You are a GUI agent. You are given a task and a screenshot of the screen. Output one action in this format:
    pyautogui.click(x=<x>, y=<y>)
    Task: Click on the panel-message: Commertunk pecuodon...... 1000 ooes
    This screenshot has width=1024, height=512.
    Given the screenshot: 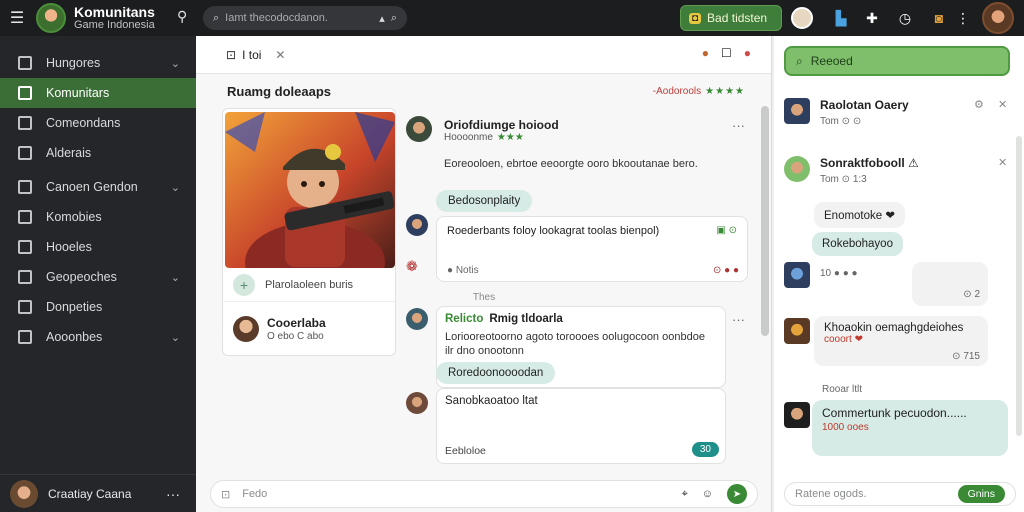 What is the action you would take?
    pyautogui.click(x=910, y=428)
    